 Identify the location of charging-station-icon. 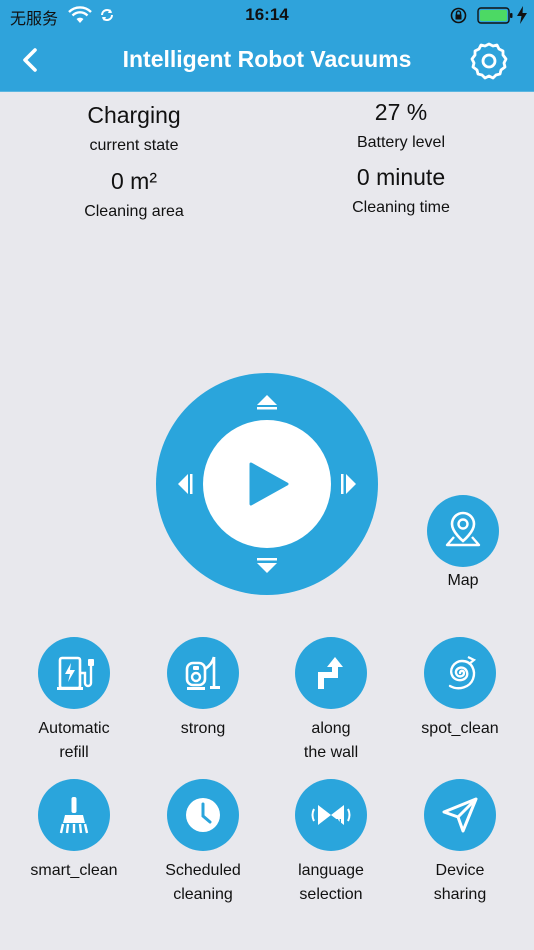
(75, 673).